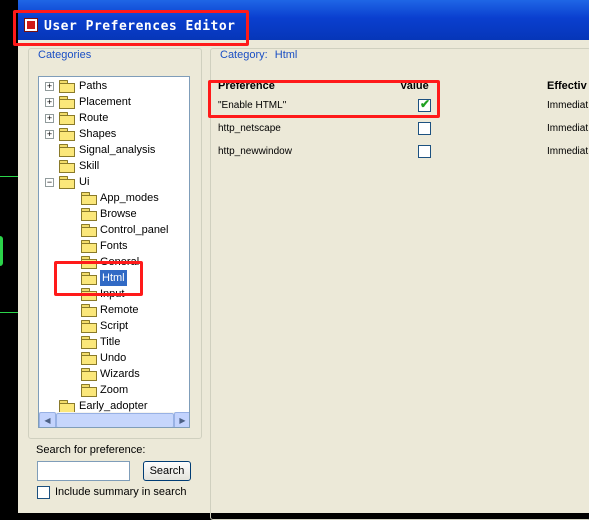 Image resolution: width=589 pixels, height=520 pixels. What do you see at coordinates (65, 55) in the screenshot?
I see `categories-label: Categories` at bounding box center [65, 55].